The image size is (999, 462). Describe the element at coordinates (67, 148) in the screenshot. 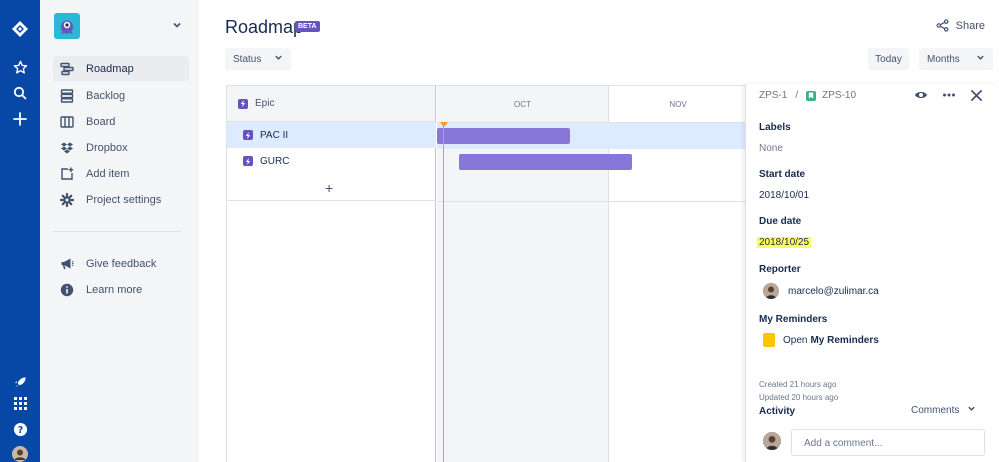

I see `dropbox-icon` at that location.